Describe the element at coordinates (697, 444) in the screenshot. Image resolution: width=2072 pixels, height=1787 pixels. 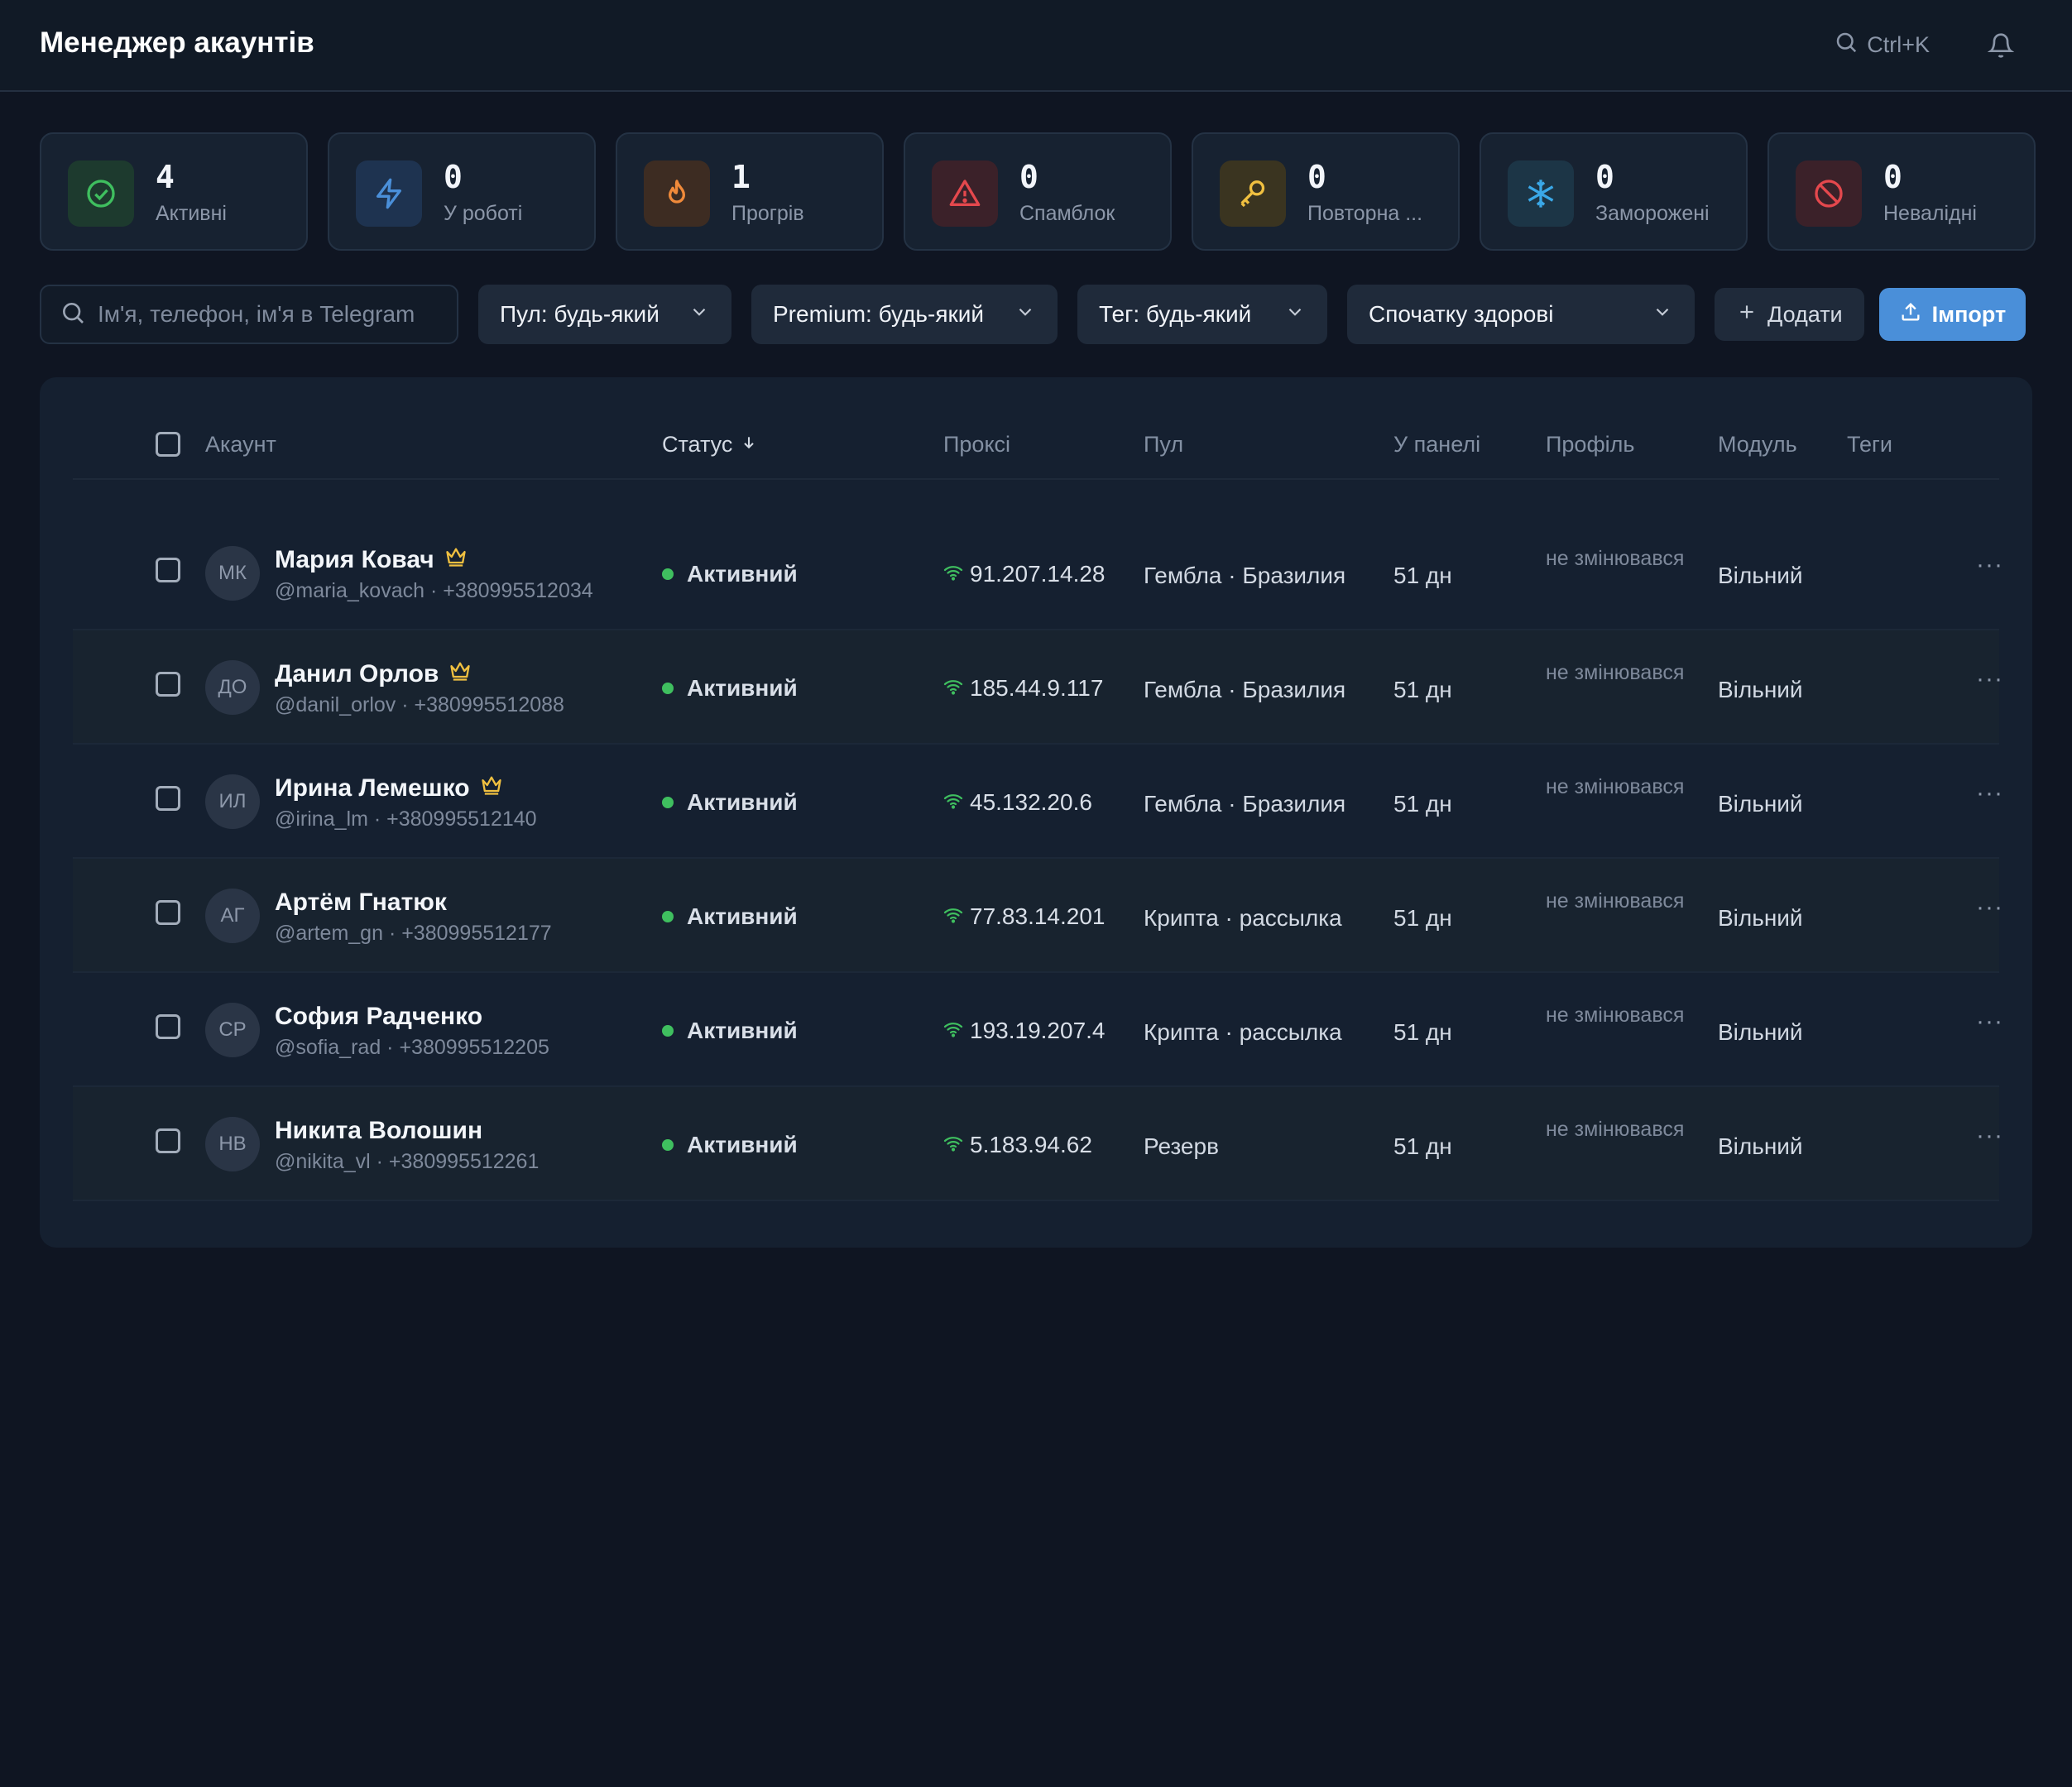
I see `column-header-status-label: Статус` at that location.